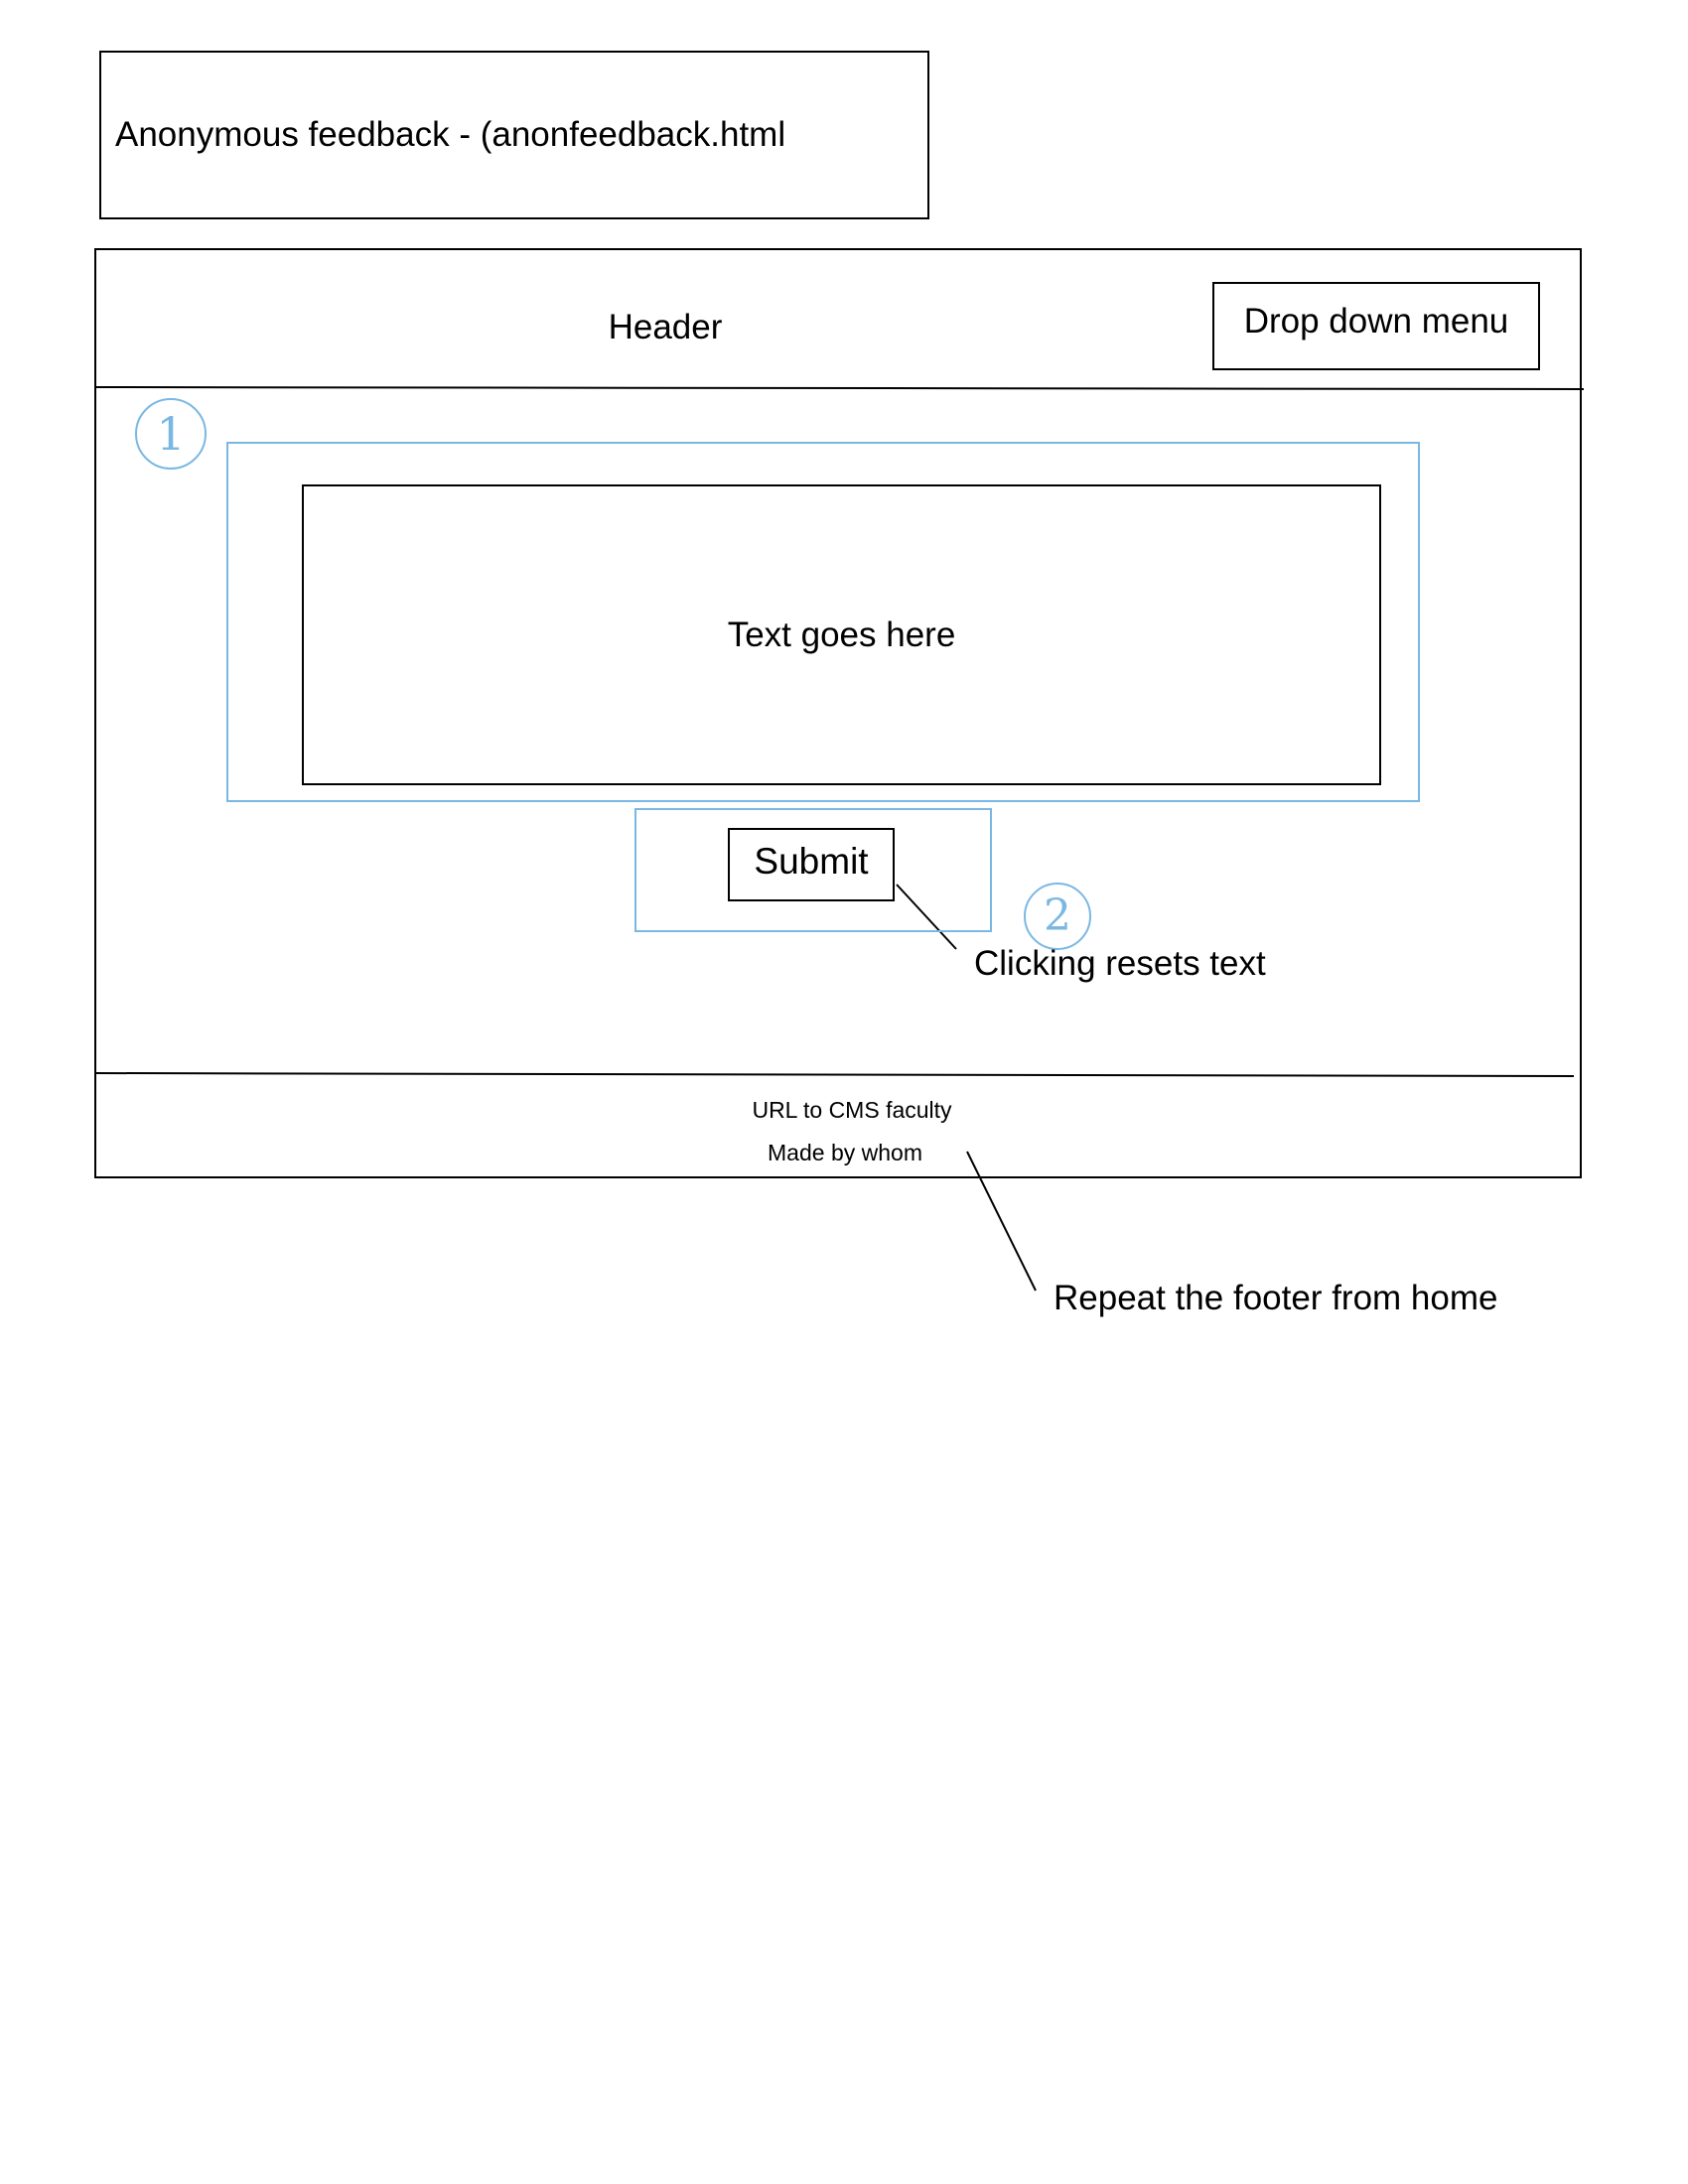  I want to click on page-title: Anonymous feedback - (anonfeedback.html, so click(450, 134).